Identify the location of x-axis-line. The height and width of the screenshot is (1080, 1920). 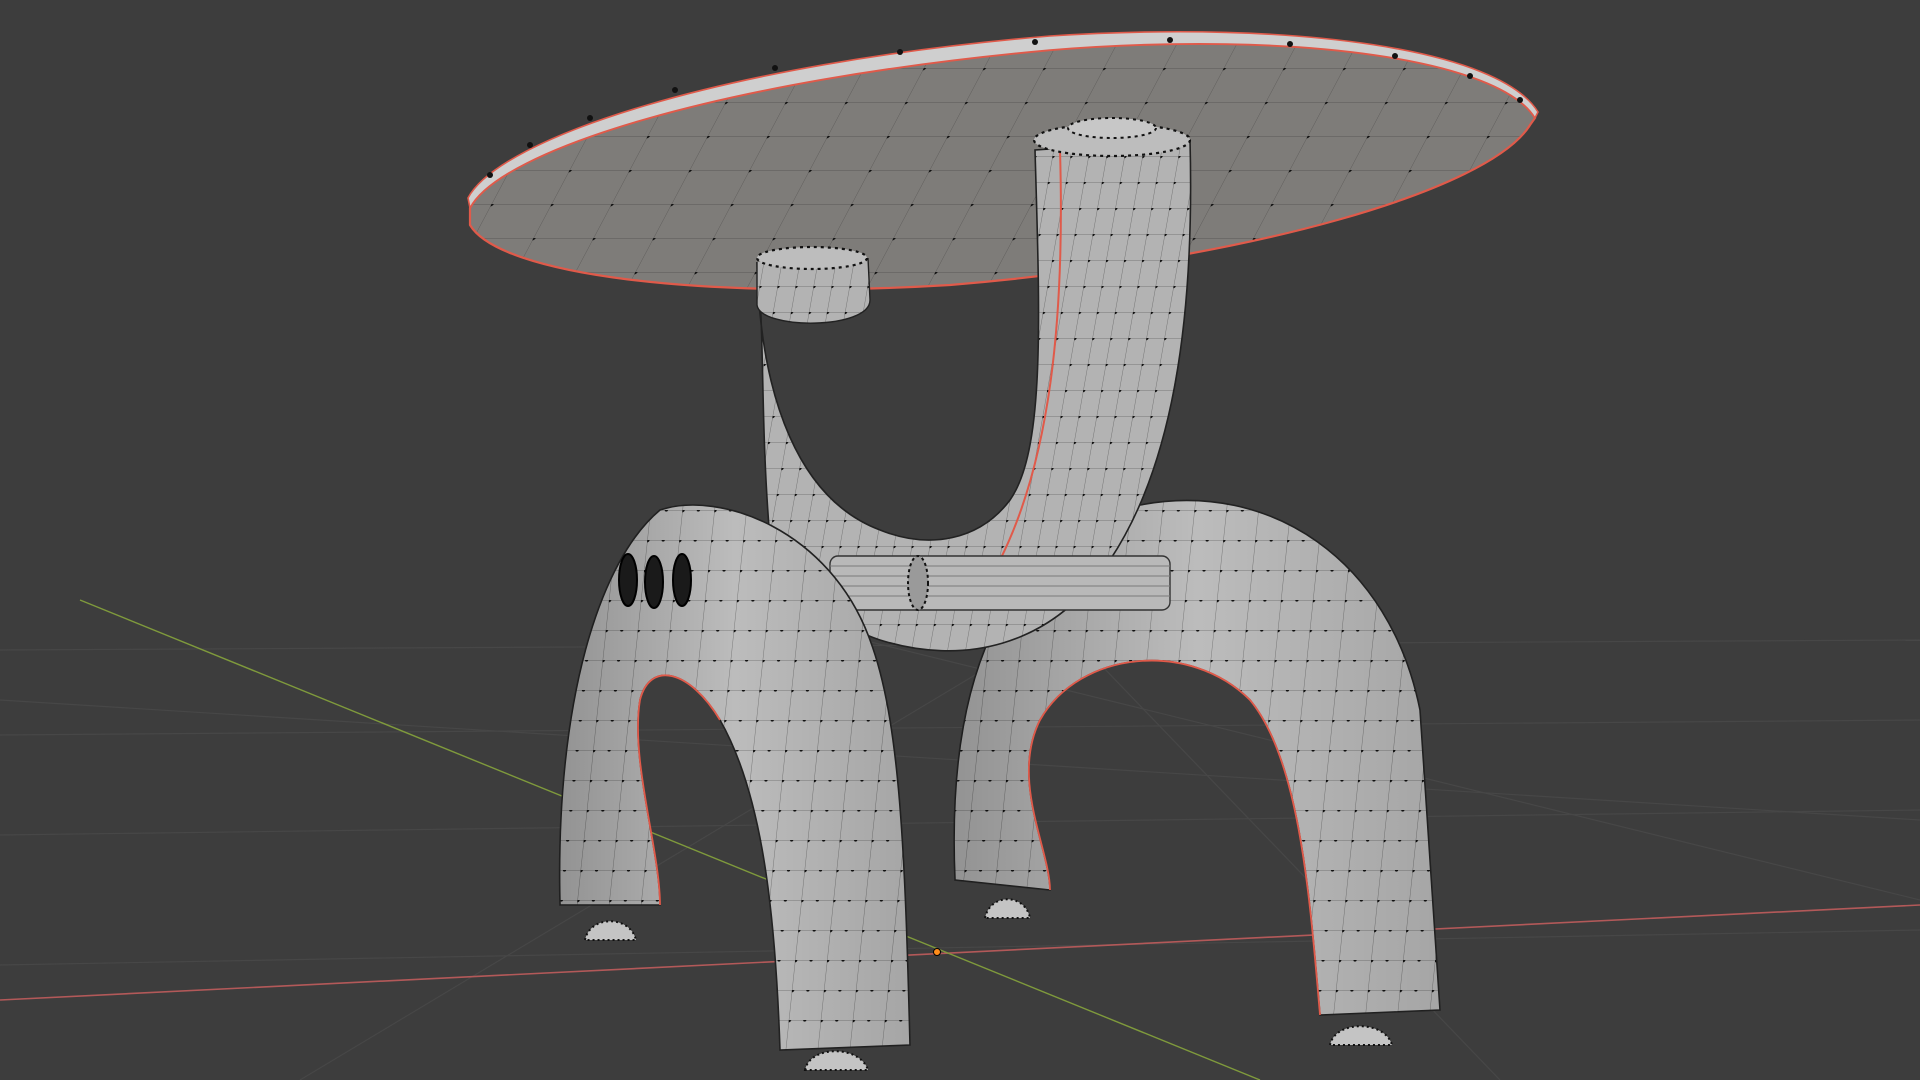
(960, 952).